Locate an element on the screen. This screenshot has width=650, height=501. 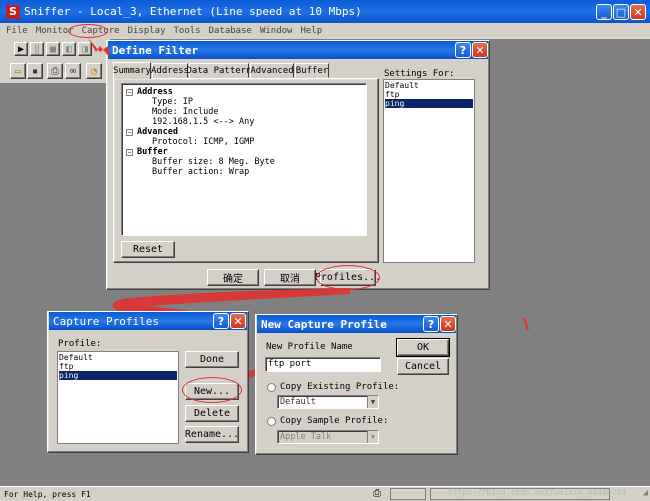
copy-existing-select: Default ▼ is located at coordinates (328, 402).